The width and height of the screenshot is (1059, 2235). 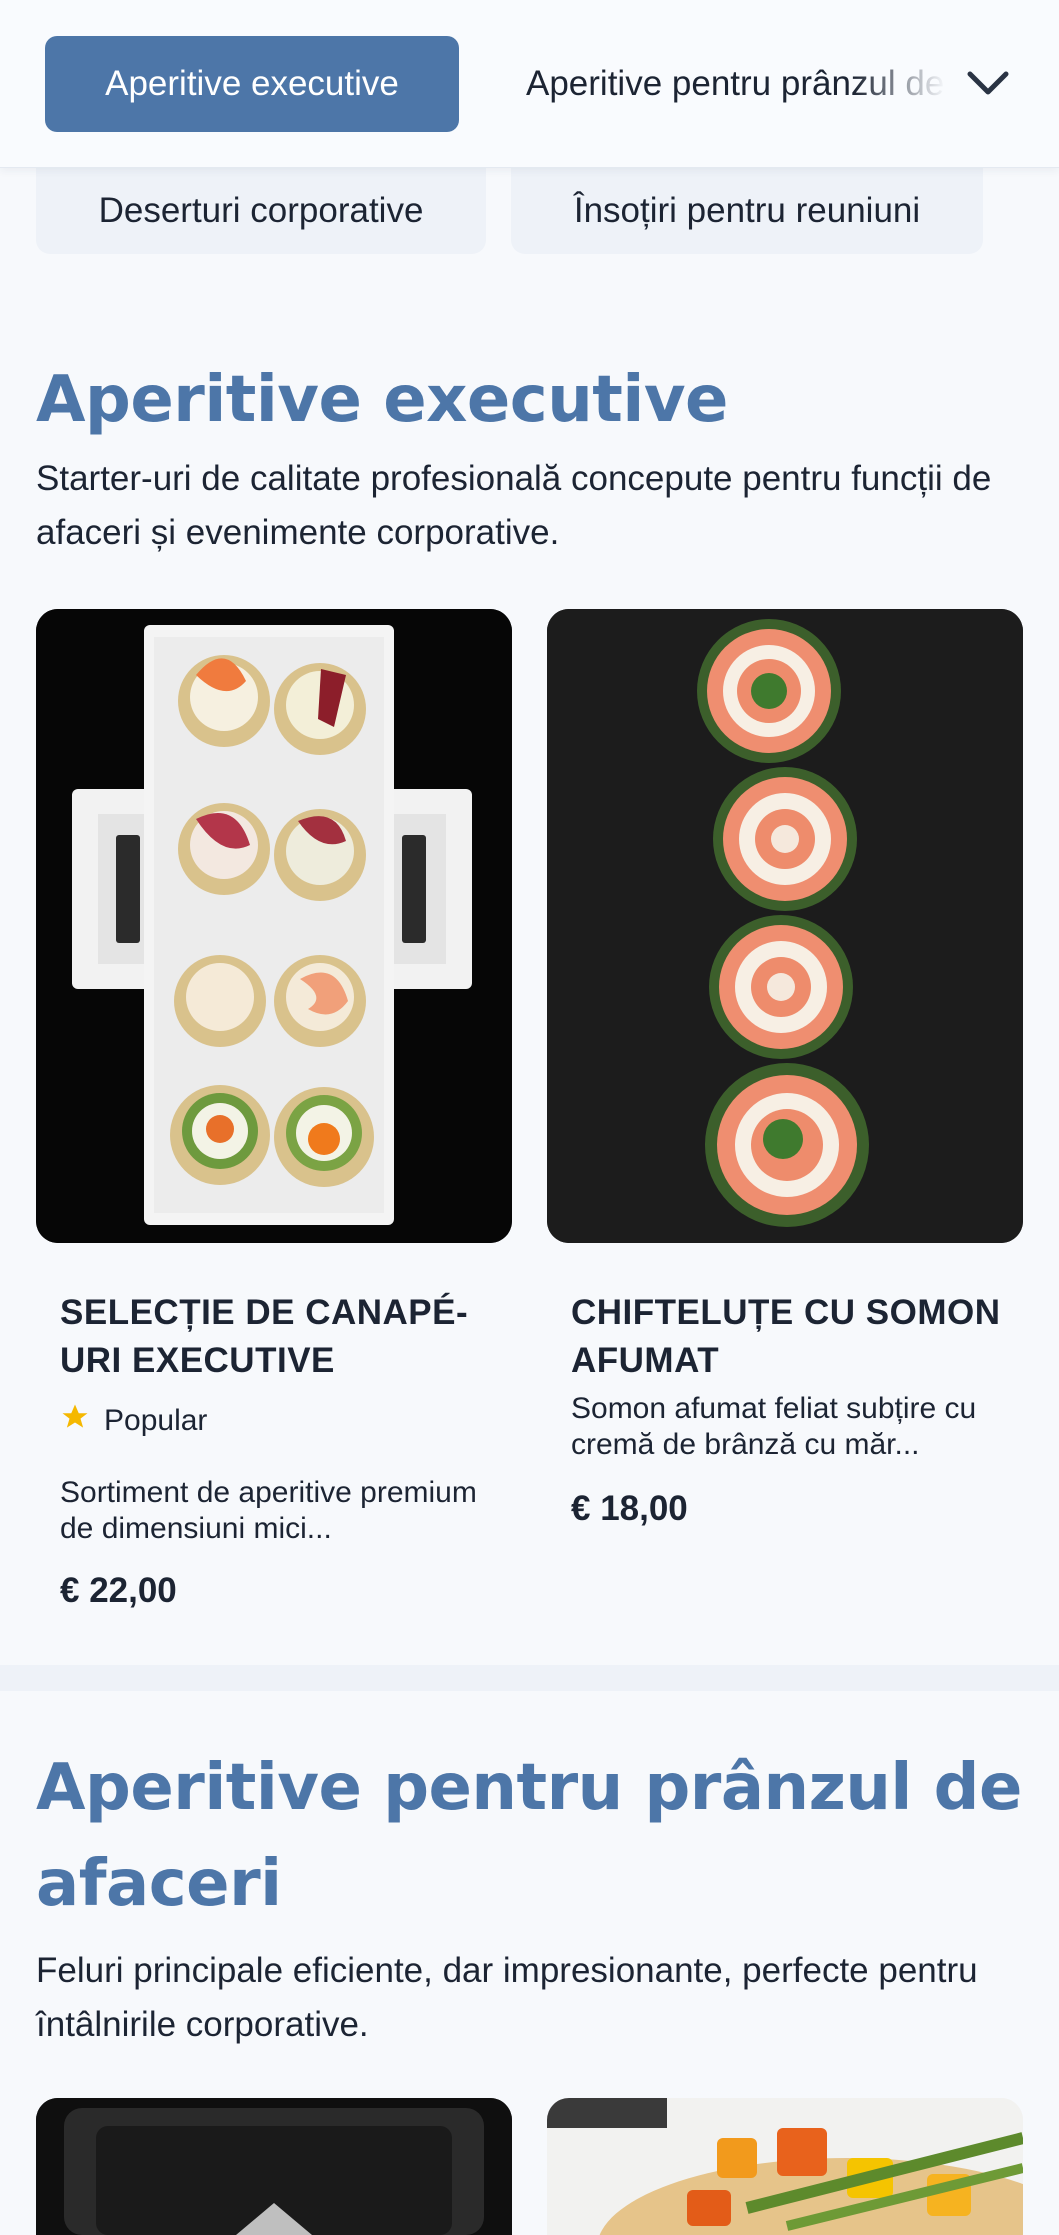 I want to click on section-title: Aperitive executive, so click(x=382, y=400).